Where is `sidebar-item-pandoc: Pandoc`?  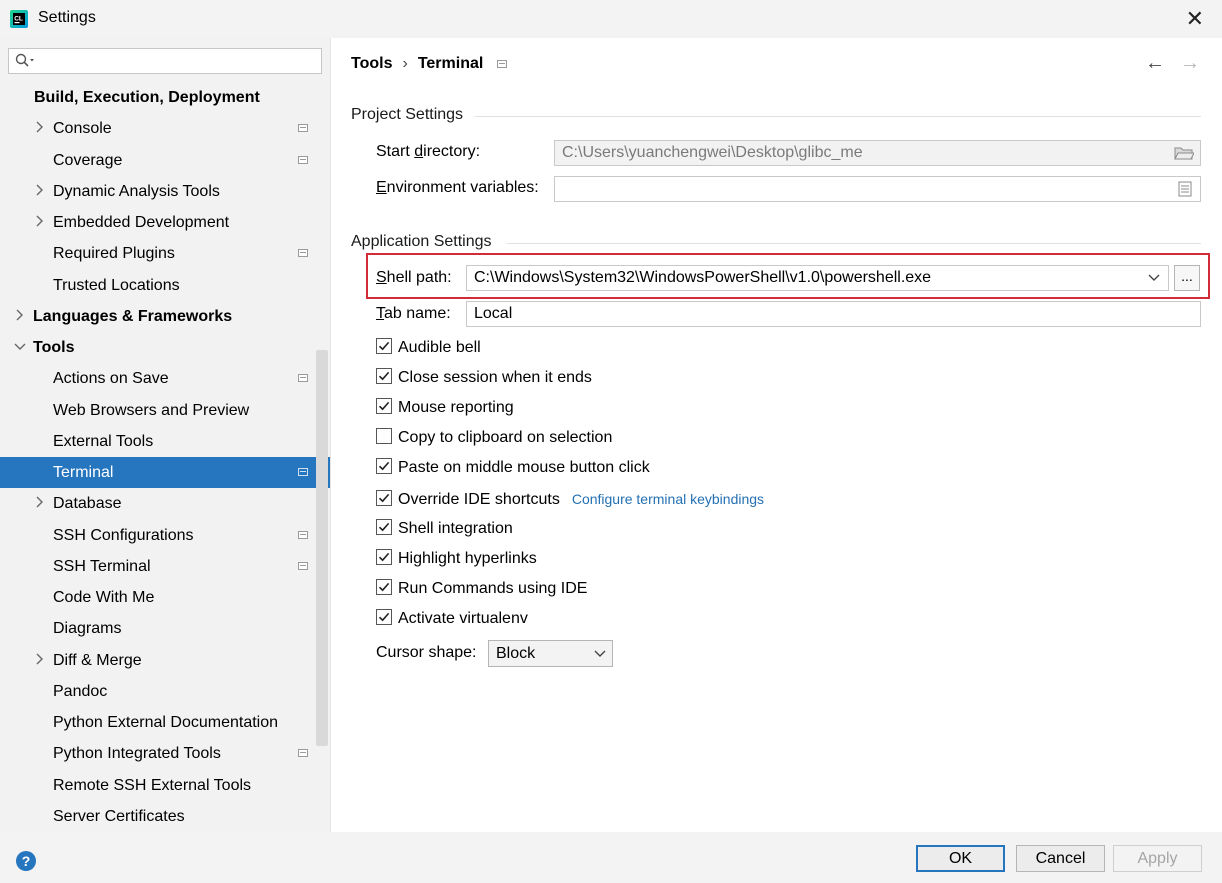 sidebar-item-pandoc: Pandoc is located at coordinates (158, 691).